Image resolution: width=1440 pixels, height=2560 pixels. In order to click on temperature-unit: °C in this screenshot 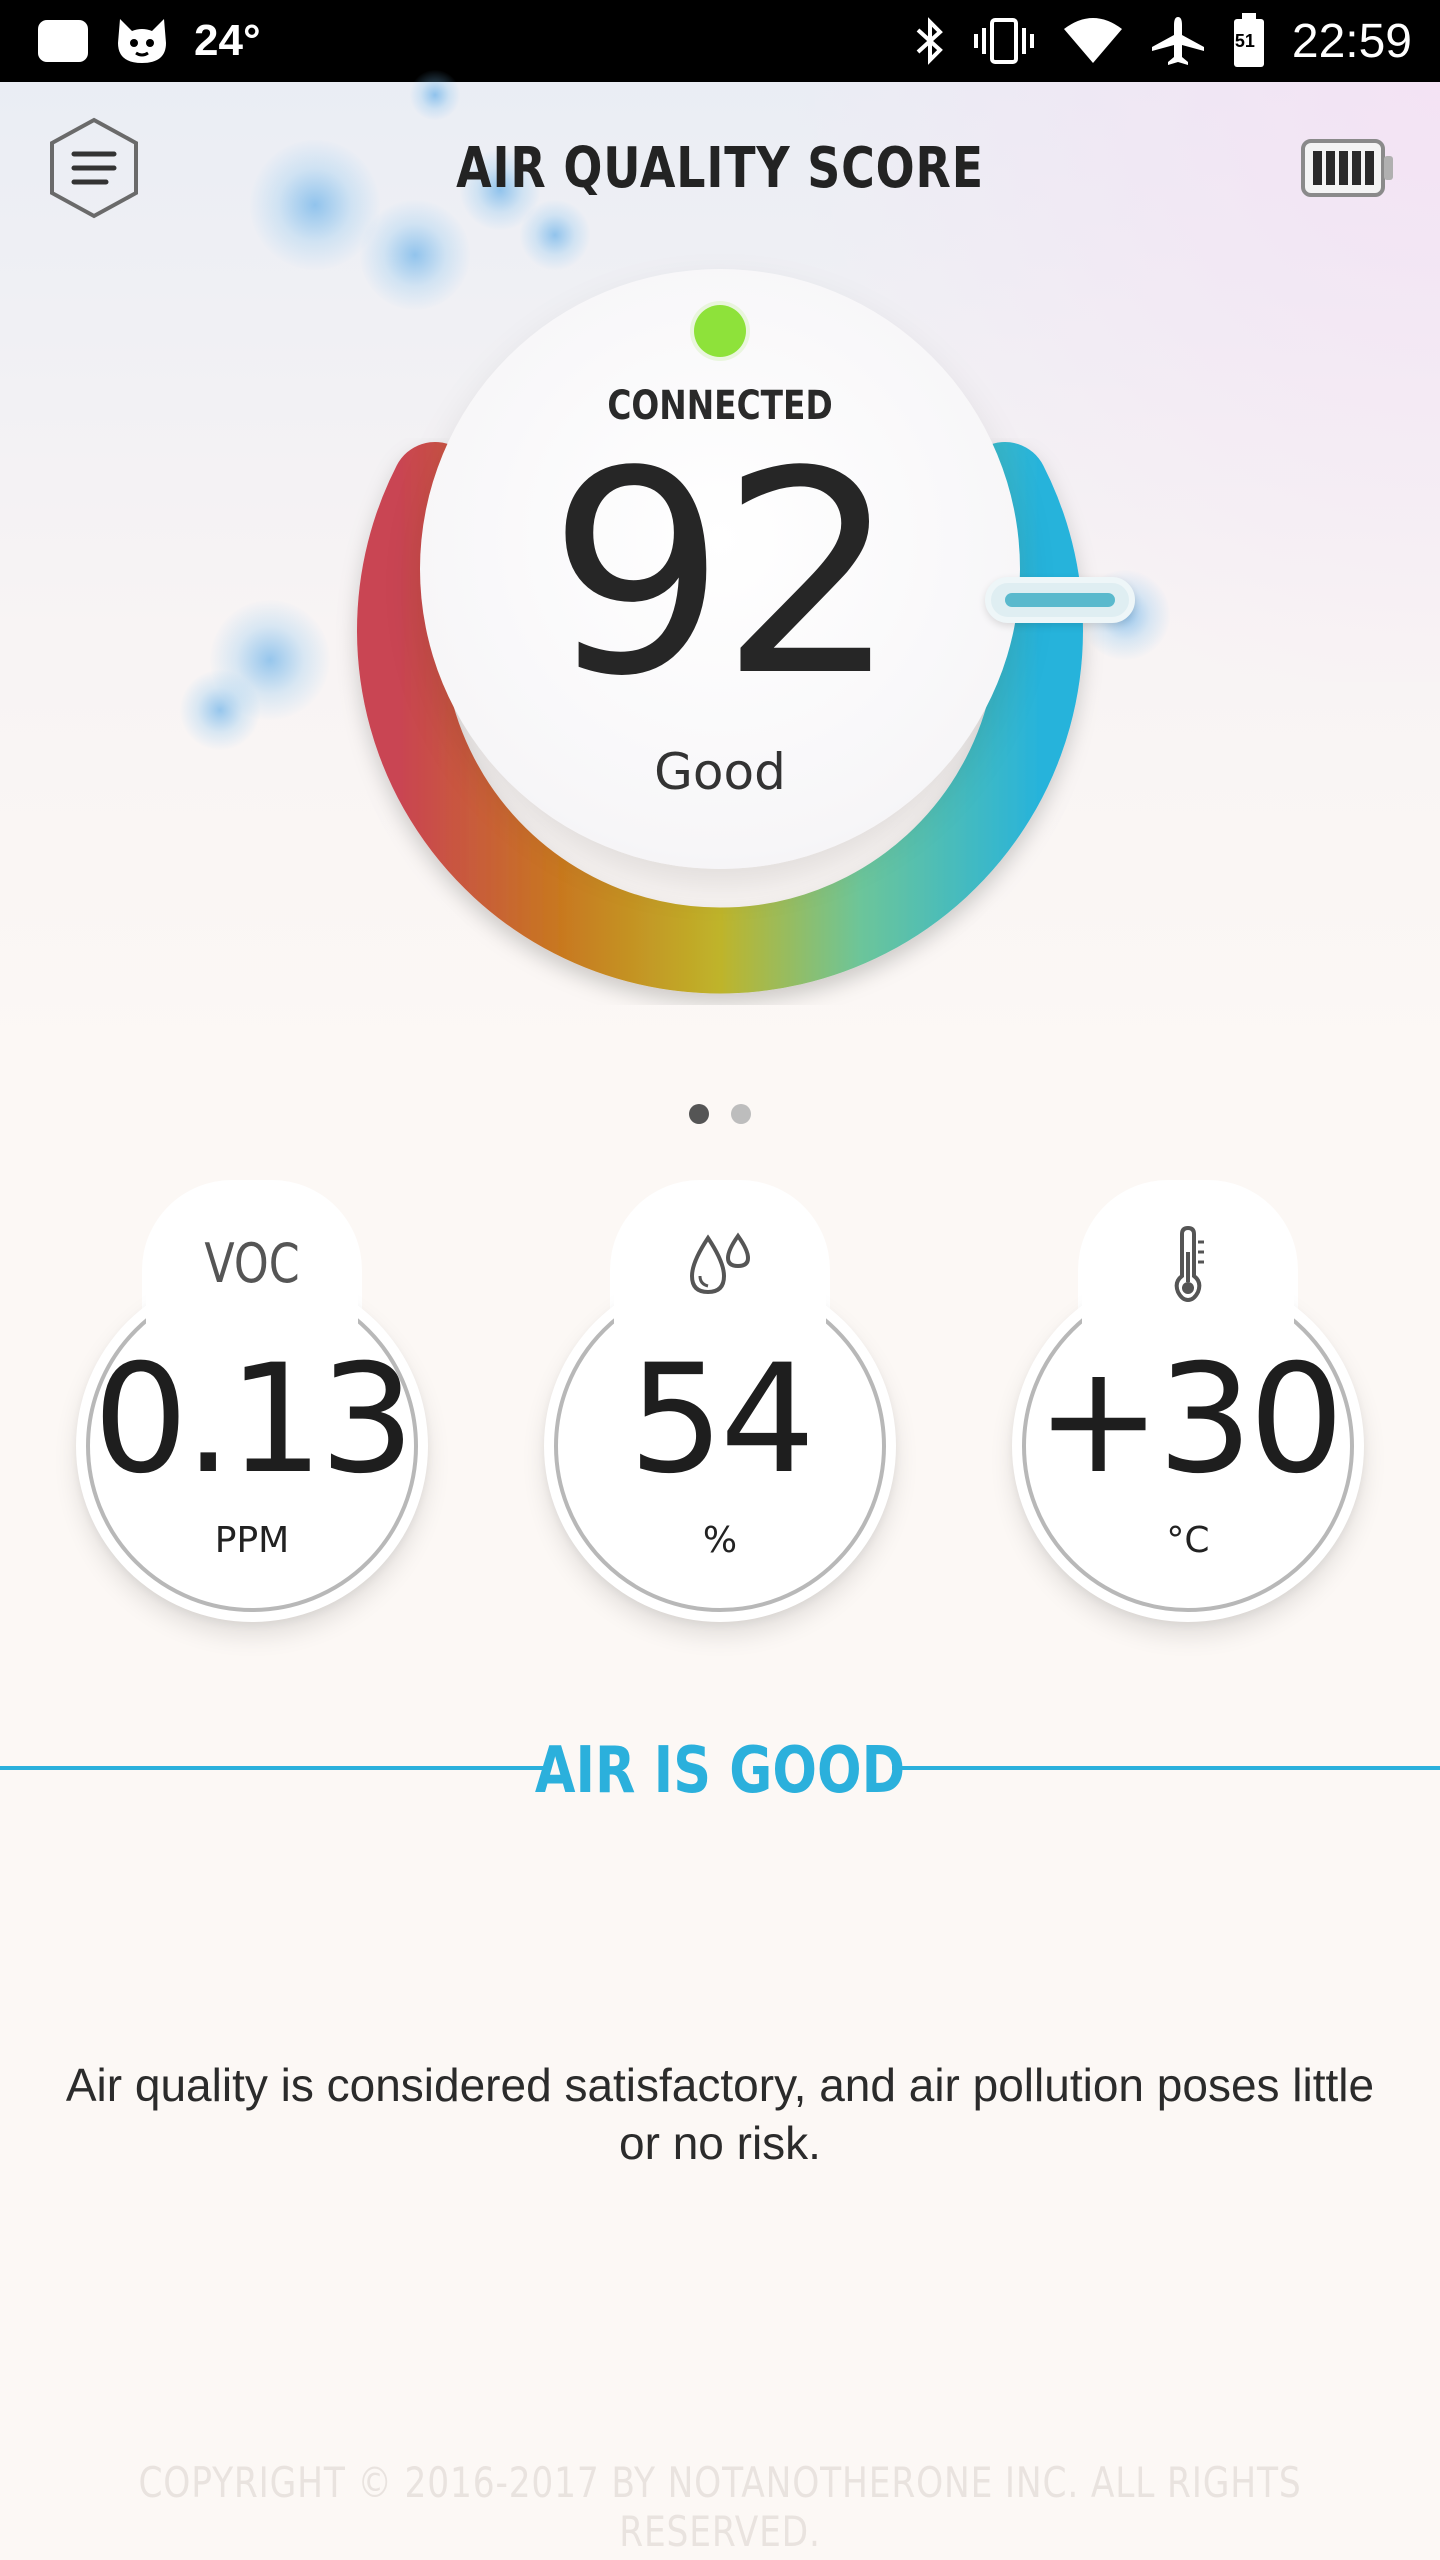, I will do `click(1188, 1540)`.